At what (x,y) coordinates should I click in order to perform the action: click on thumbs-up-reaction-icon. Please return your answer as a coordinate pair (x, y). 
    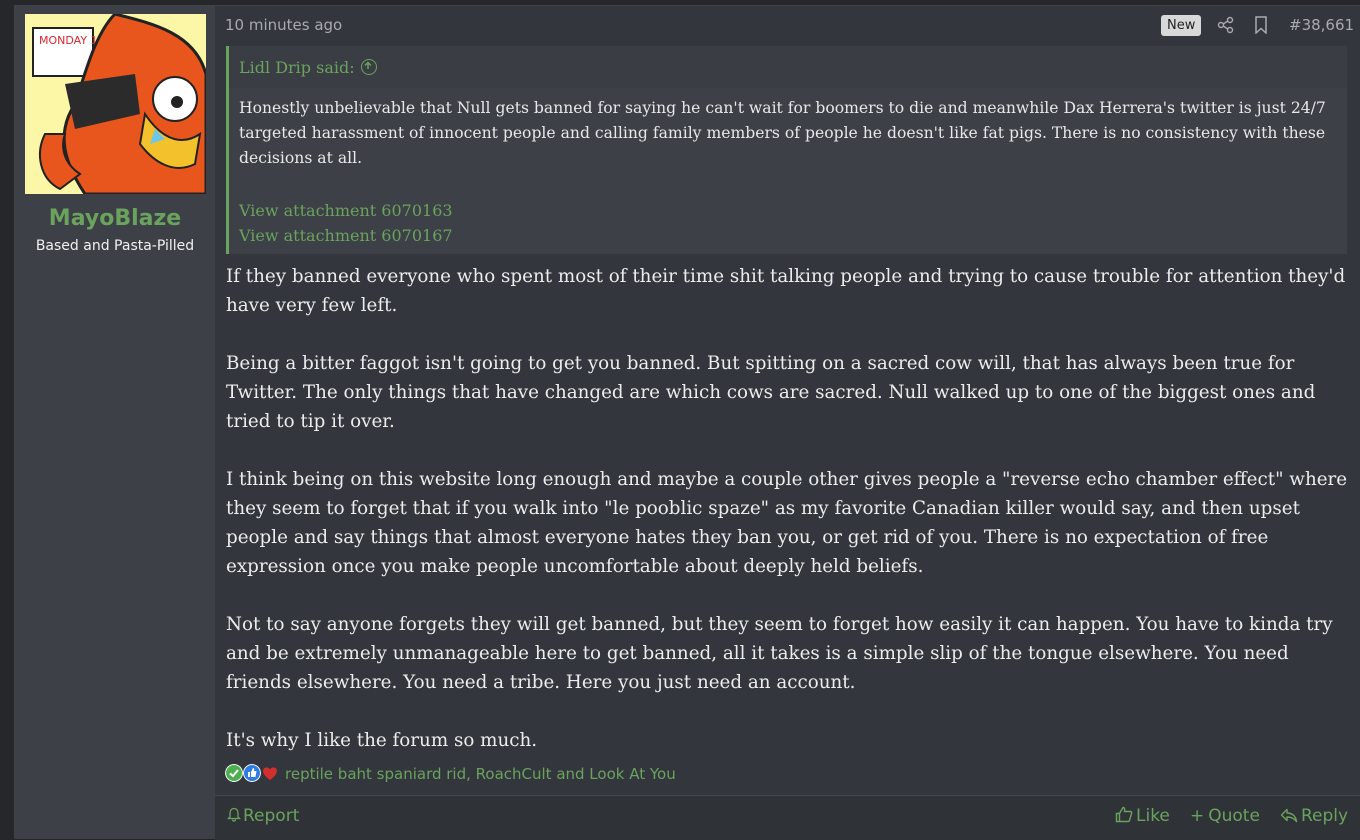
    Looking at the image, I should click on (252, 773).